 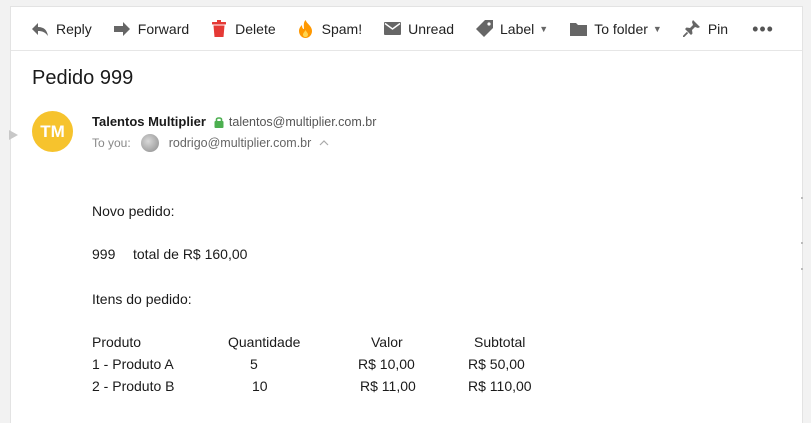 I want to click on tag-icon, so click(x=484, y=29).